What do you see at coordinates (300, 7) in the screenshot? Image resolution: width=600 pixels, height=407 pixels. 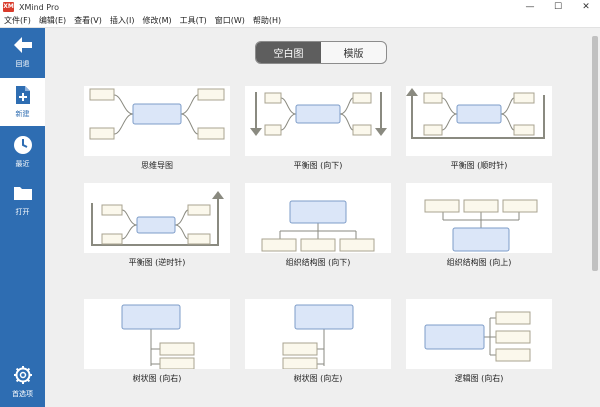 I see `title-bar: XM XMind Pro — ☐ ✕` at bounding box center [300, 7].